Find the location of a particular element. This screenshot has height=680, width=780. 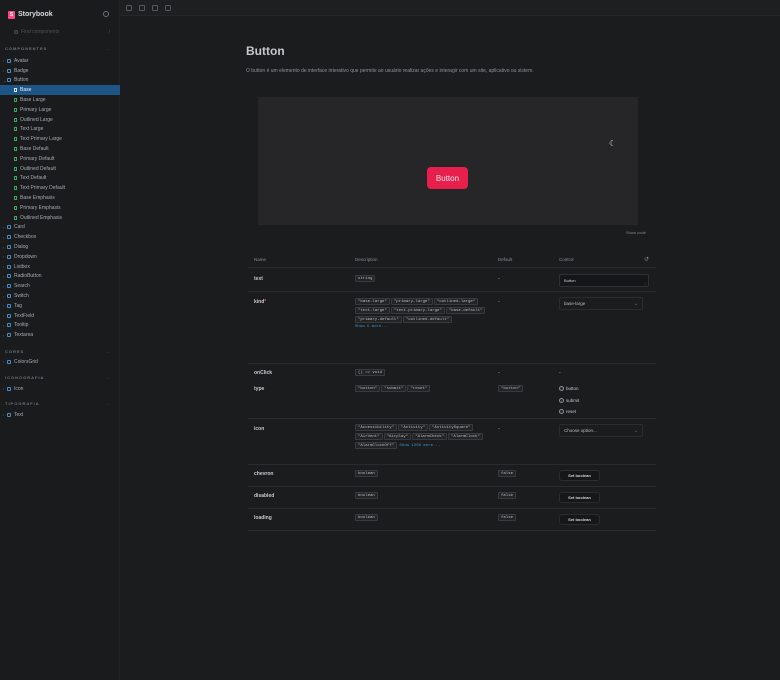

arg-types-text: string is located at coordinates (421, 279).